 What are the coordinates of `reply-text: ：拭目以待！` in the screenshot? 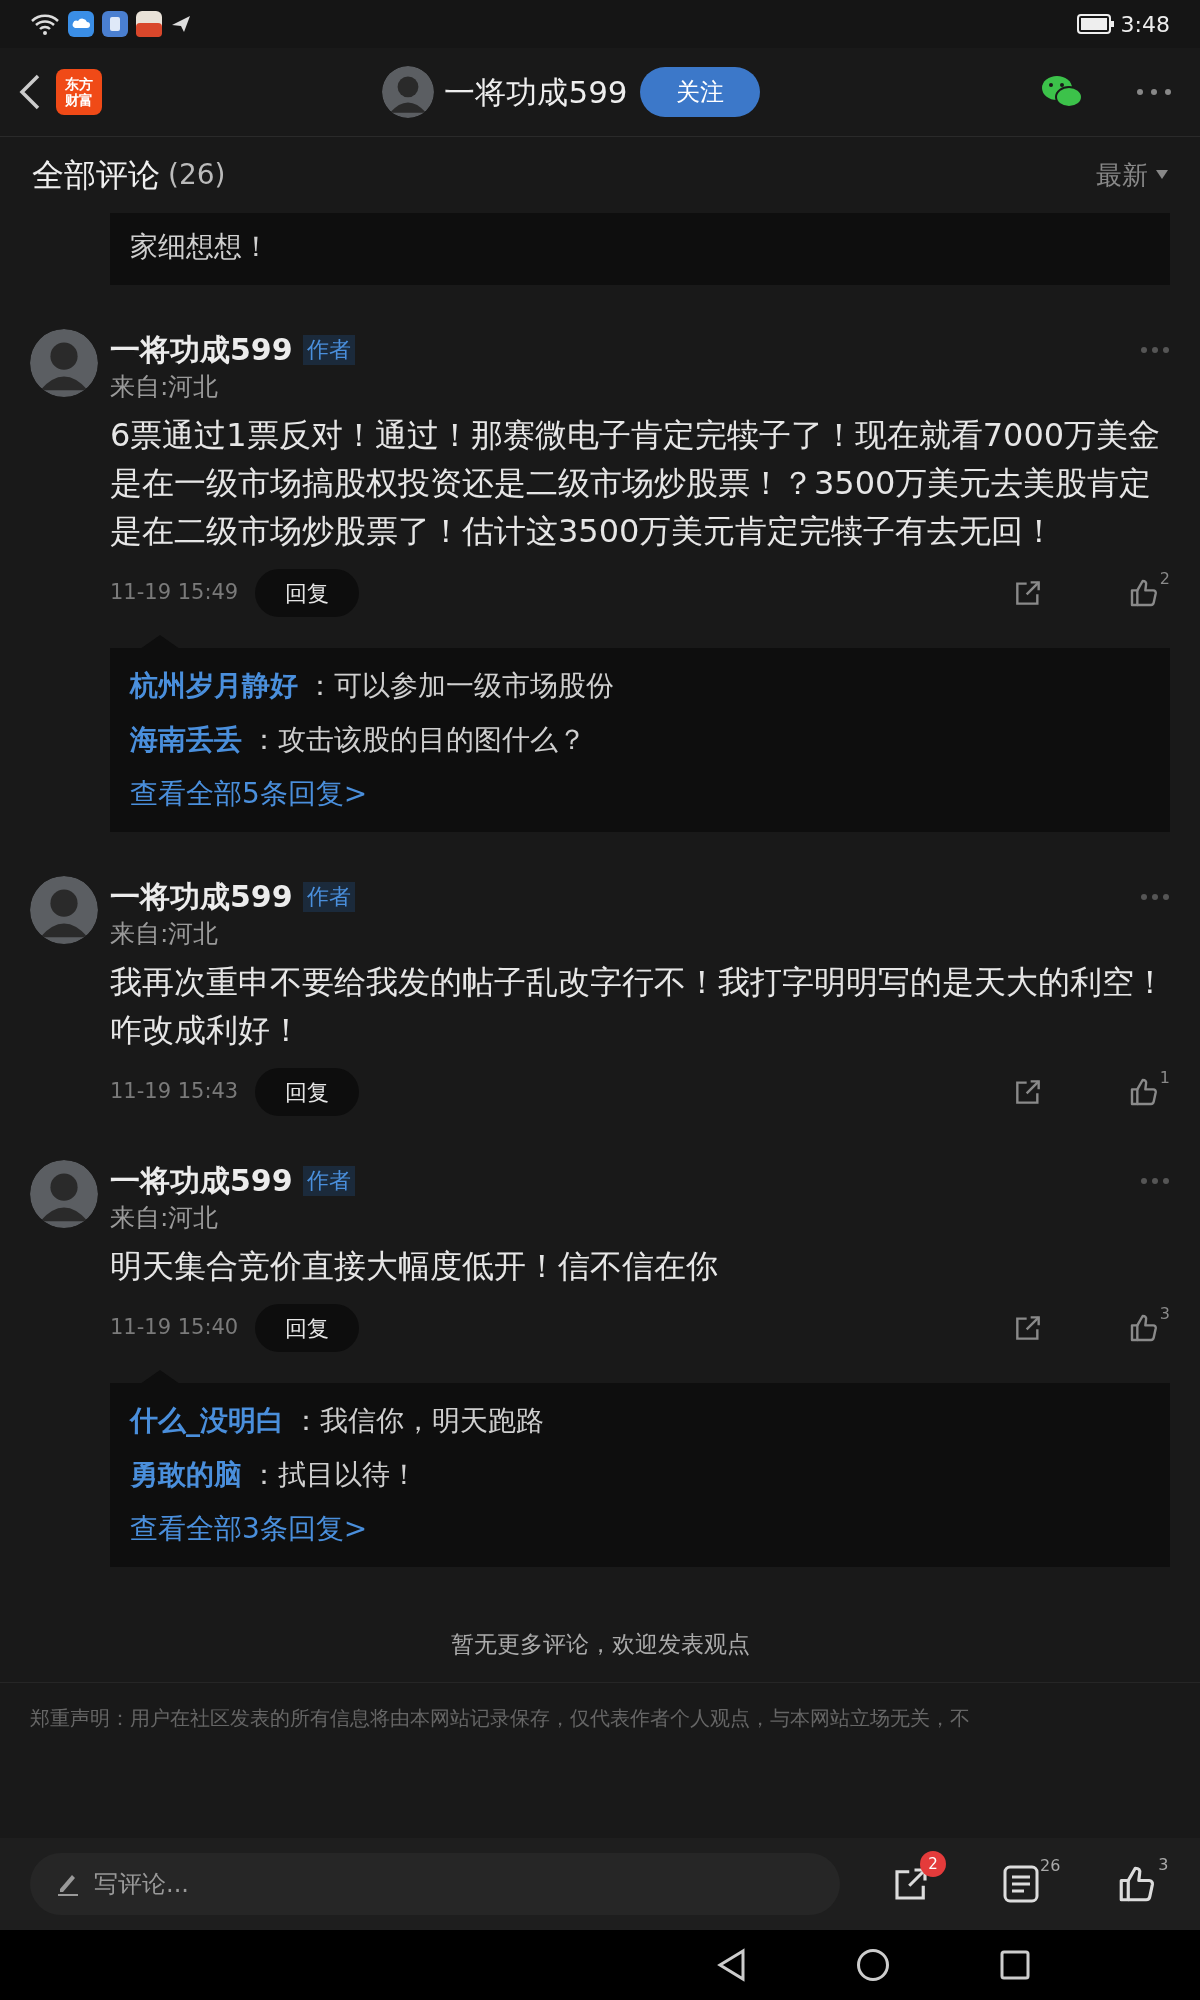 It's located at (334, 1475).